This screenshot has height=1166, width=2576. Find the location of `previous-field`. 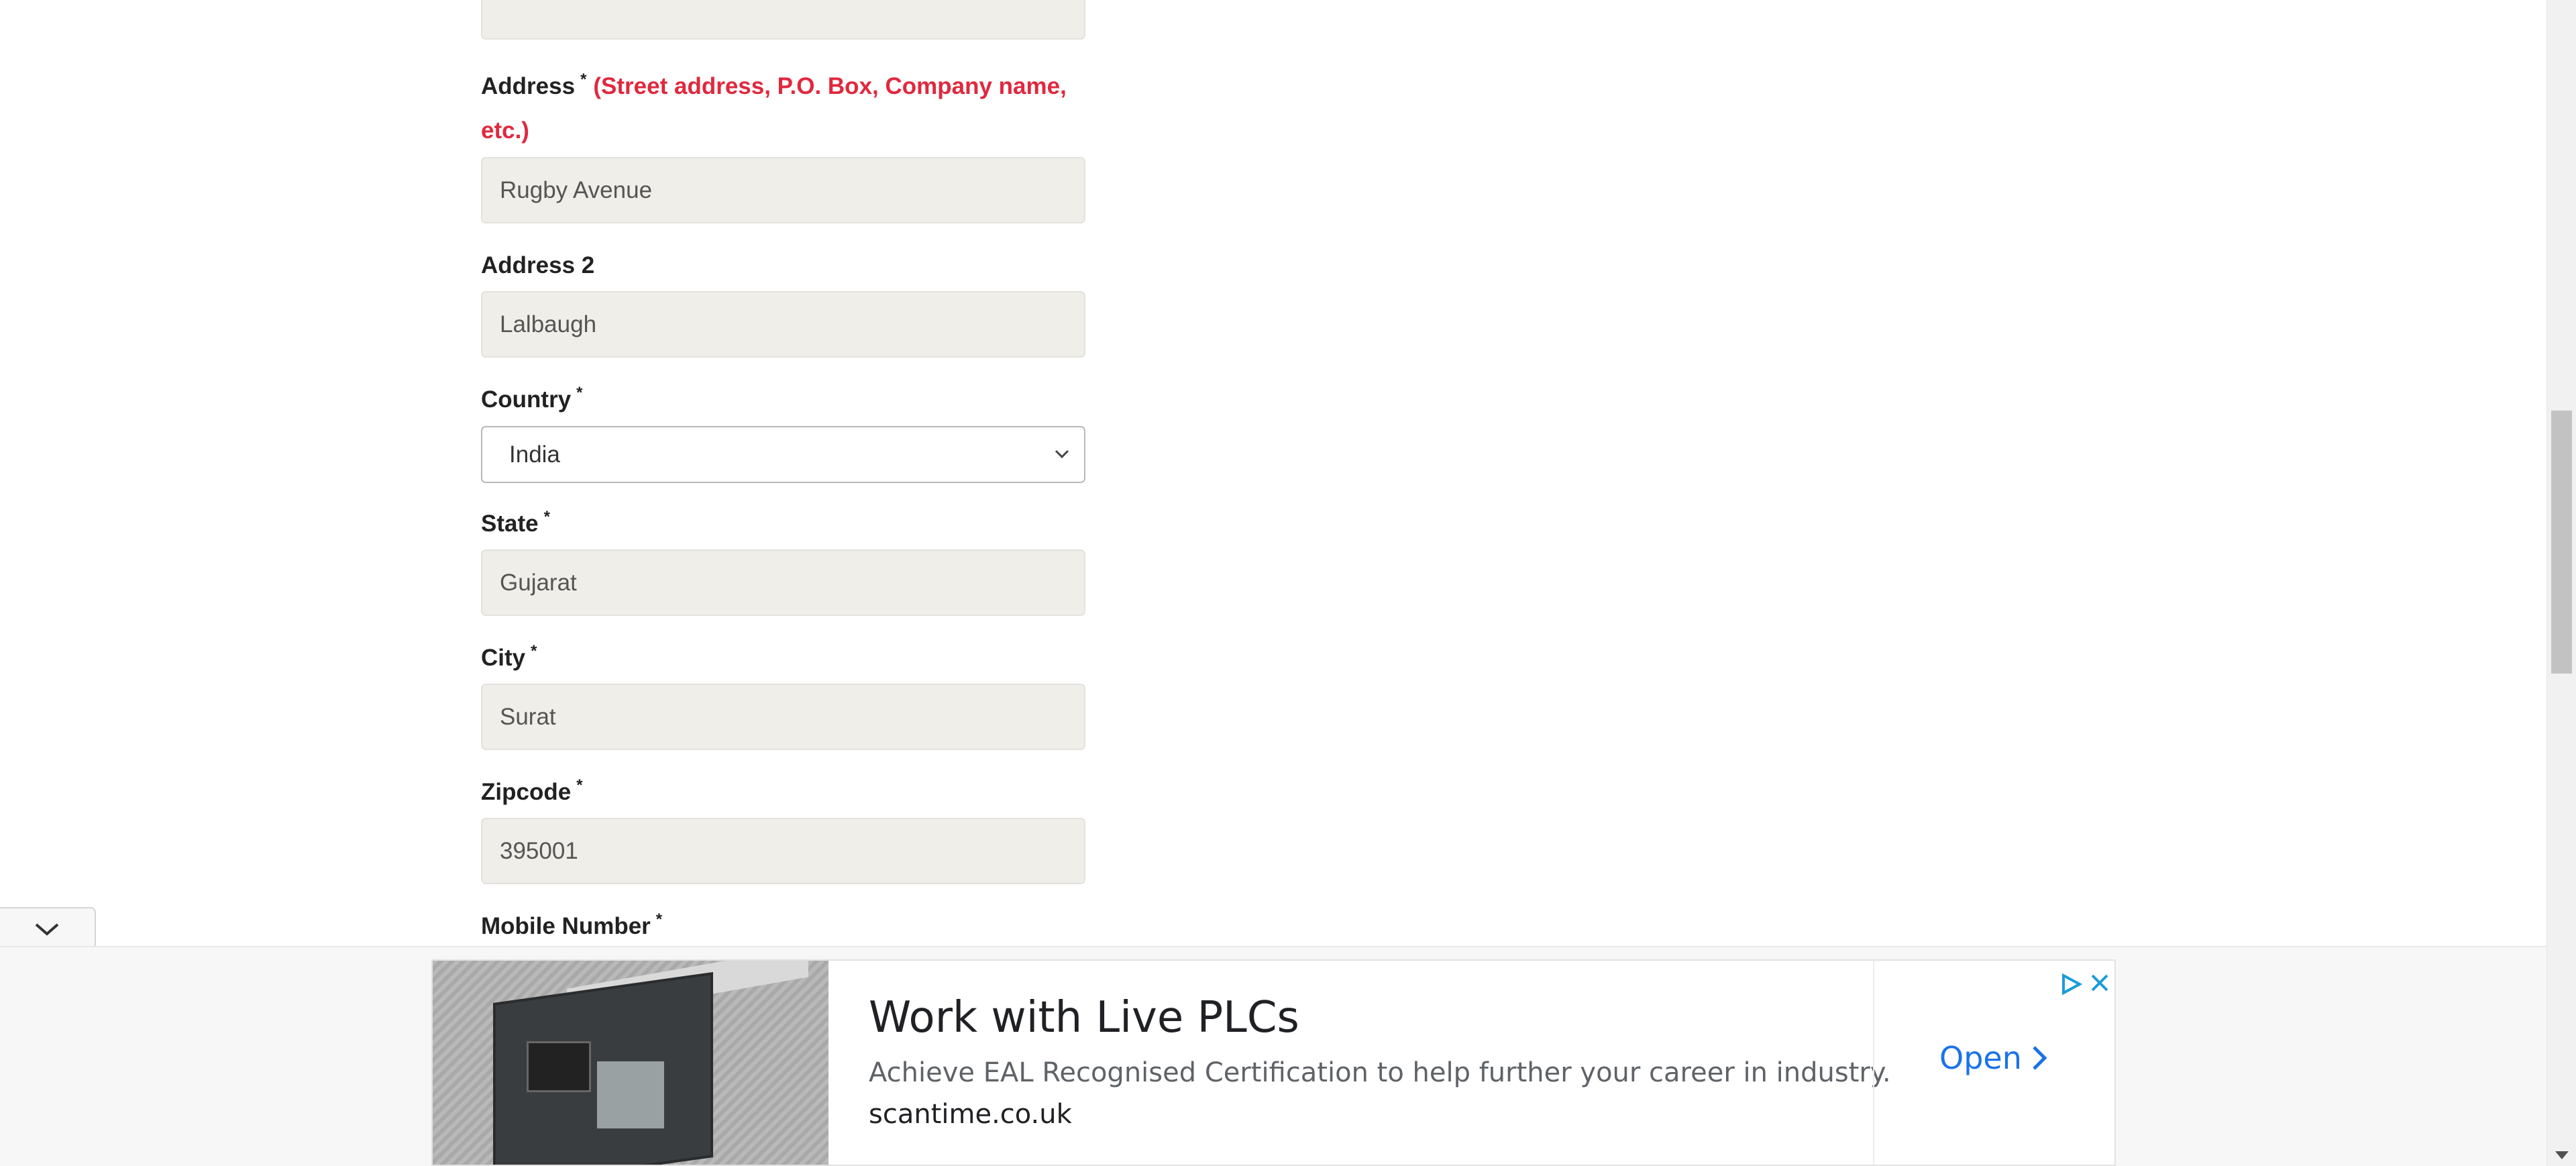

previous-field is located at coordinates (783, 20).